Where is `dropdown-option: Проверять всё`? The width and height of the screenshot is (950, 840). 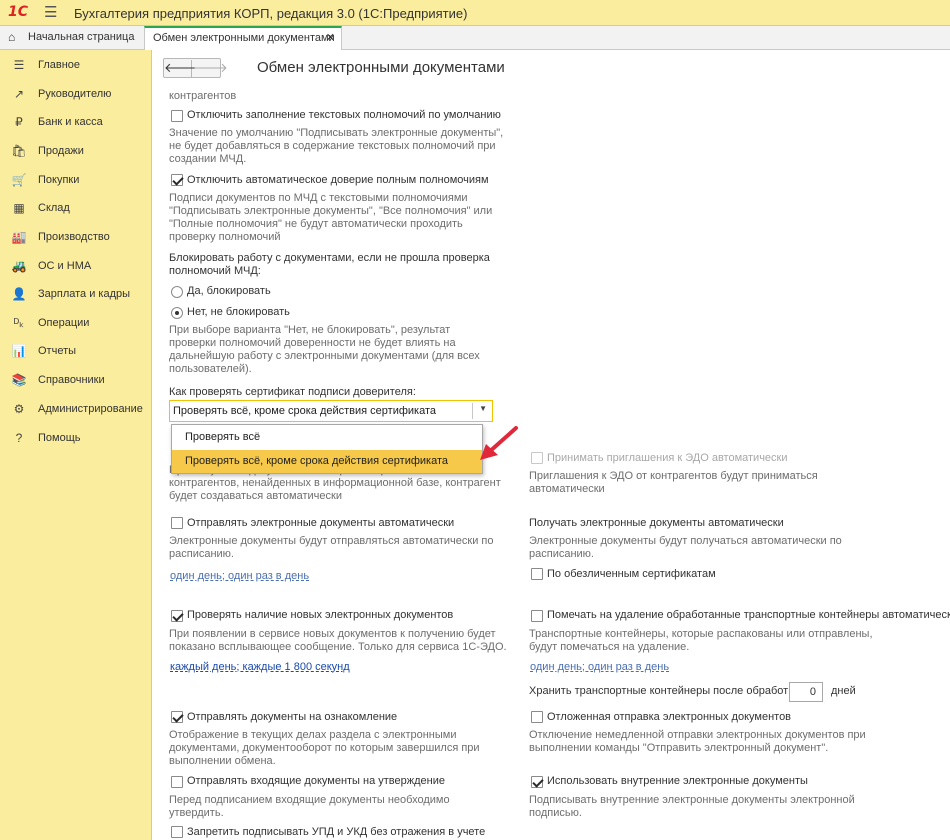 dropdown-option: Проверять всё is located at coordinates (327, 437).